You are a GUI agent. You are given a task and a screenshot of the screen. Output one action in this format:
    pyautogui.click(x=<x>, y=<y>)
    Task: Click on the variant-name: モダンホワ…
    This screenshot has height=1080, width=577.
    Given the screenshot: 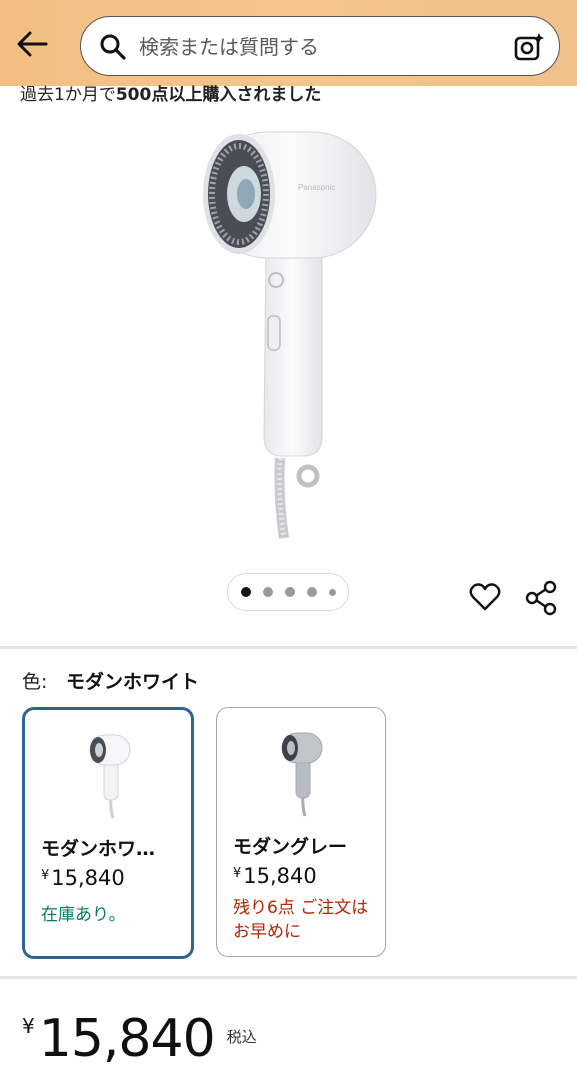 What is the action you would take?
    pyautogui.click(x=98, y=849)
    